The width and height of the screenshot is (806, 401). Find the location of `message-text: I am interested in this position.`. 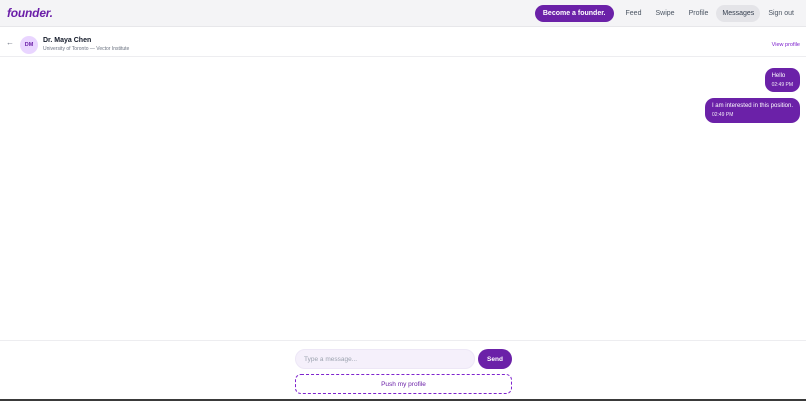

message-text: I am interested in this position. is located at coordinates (752, 106).